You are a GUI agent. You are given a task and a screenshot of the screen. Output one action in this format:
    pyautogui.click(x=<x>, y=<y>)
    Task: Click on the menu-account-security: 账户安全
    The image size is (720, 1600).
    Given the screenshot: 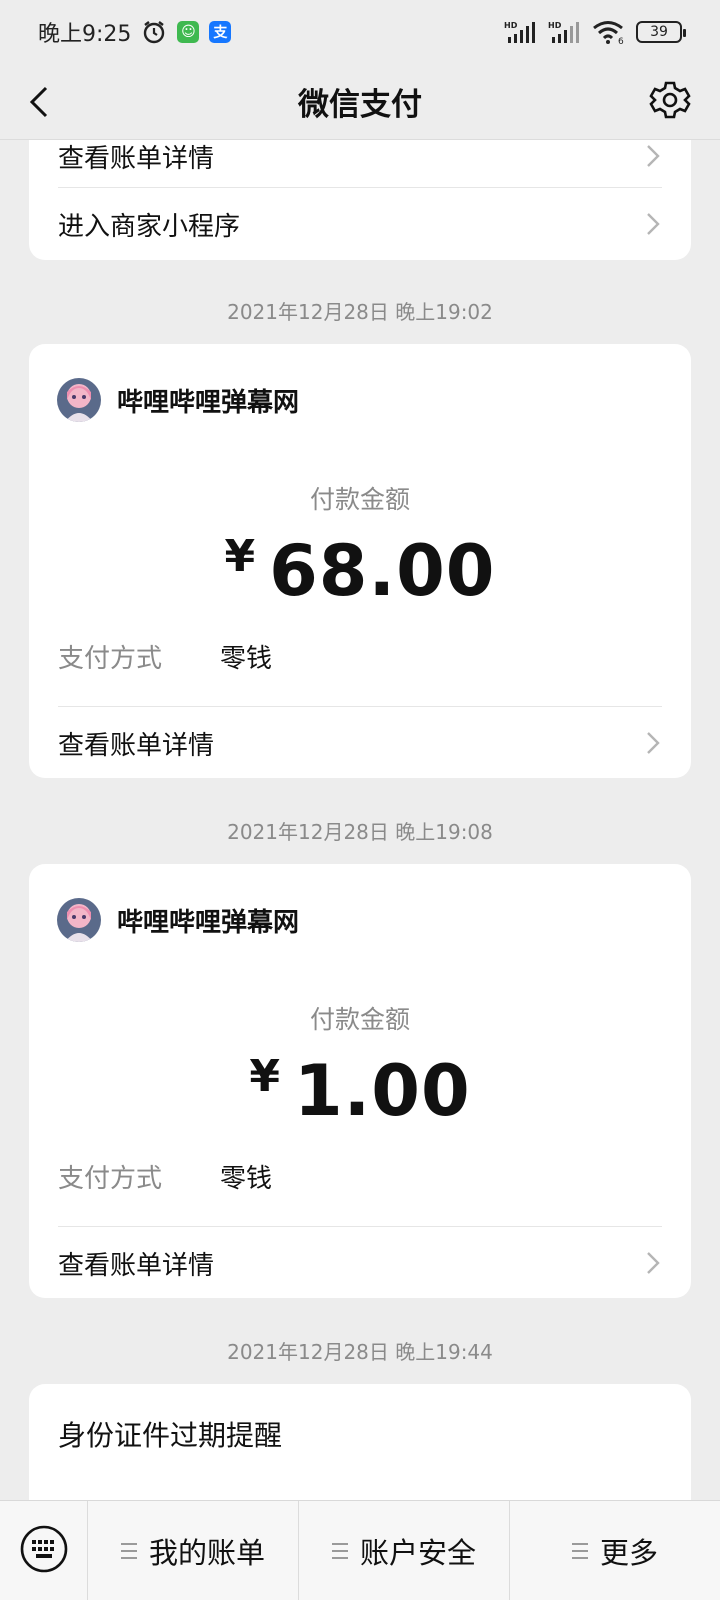 What is the action you would take?
    pyautogui.click(x=404, y=1550)
    